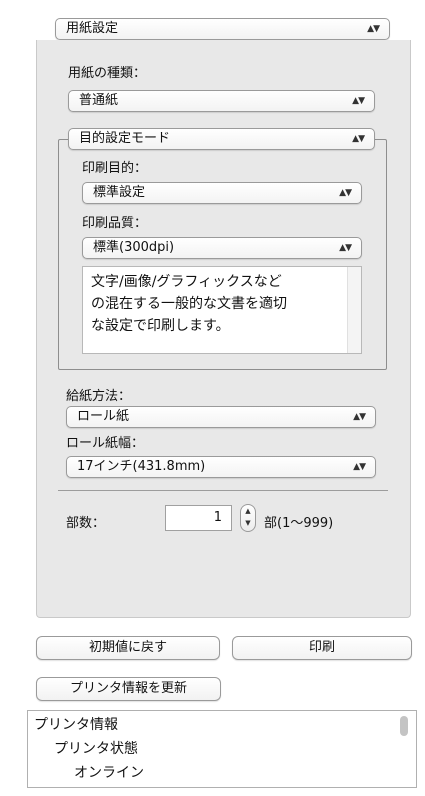 The height and width of the screenshot is (796, 425). What do you see at coordinates (103, 416) in the screenshot?
I see `feed-method-value: ロール紙` at bounding box center [103, 416].